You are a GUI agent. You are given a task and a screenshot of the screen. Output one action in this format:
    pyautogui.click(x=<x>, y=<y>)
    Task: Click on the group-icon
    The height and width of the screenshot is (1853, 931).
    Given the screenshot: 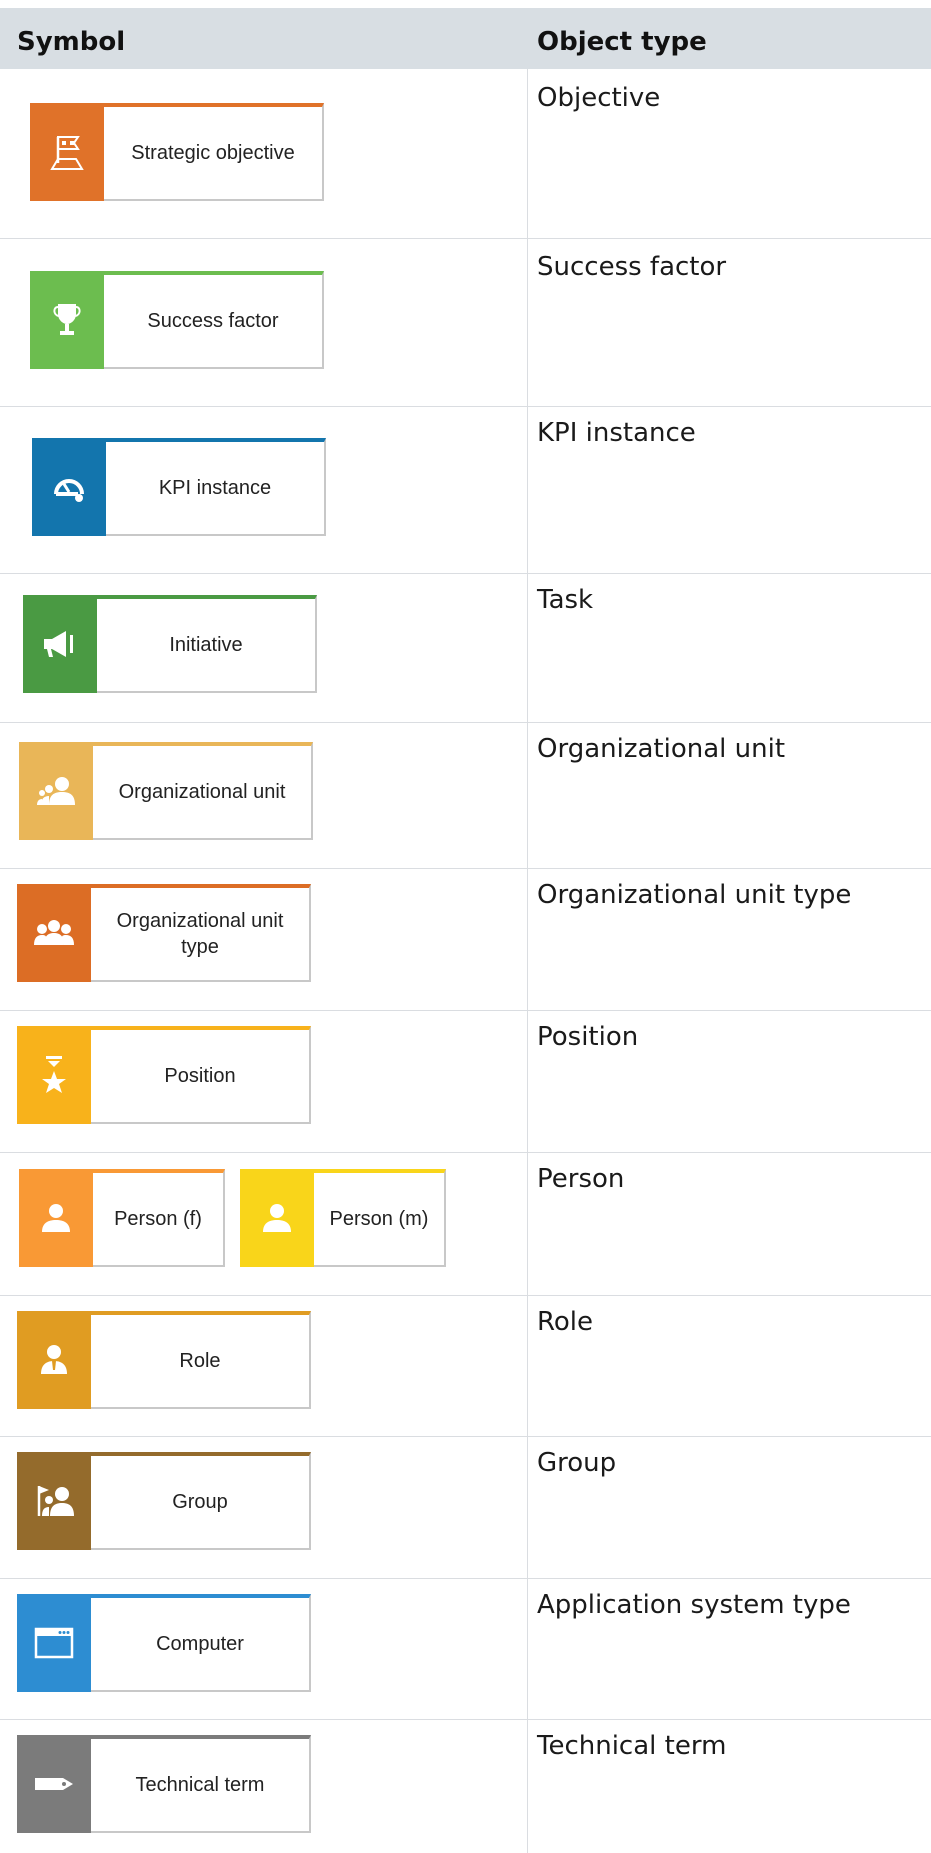 What is the action you would take?
    pyautogui.click(x=54, y=933)
    